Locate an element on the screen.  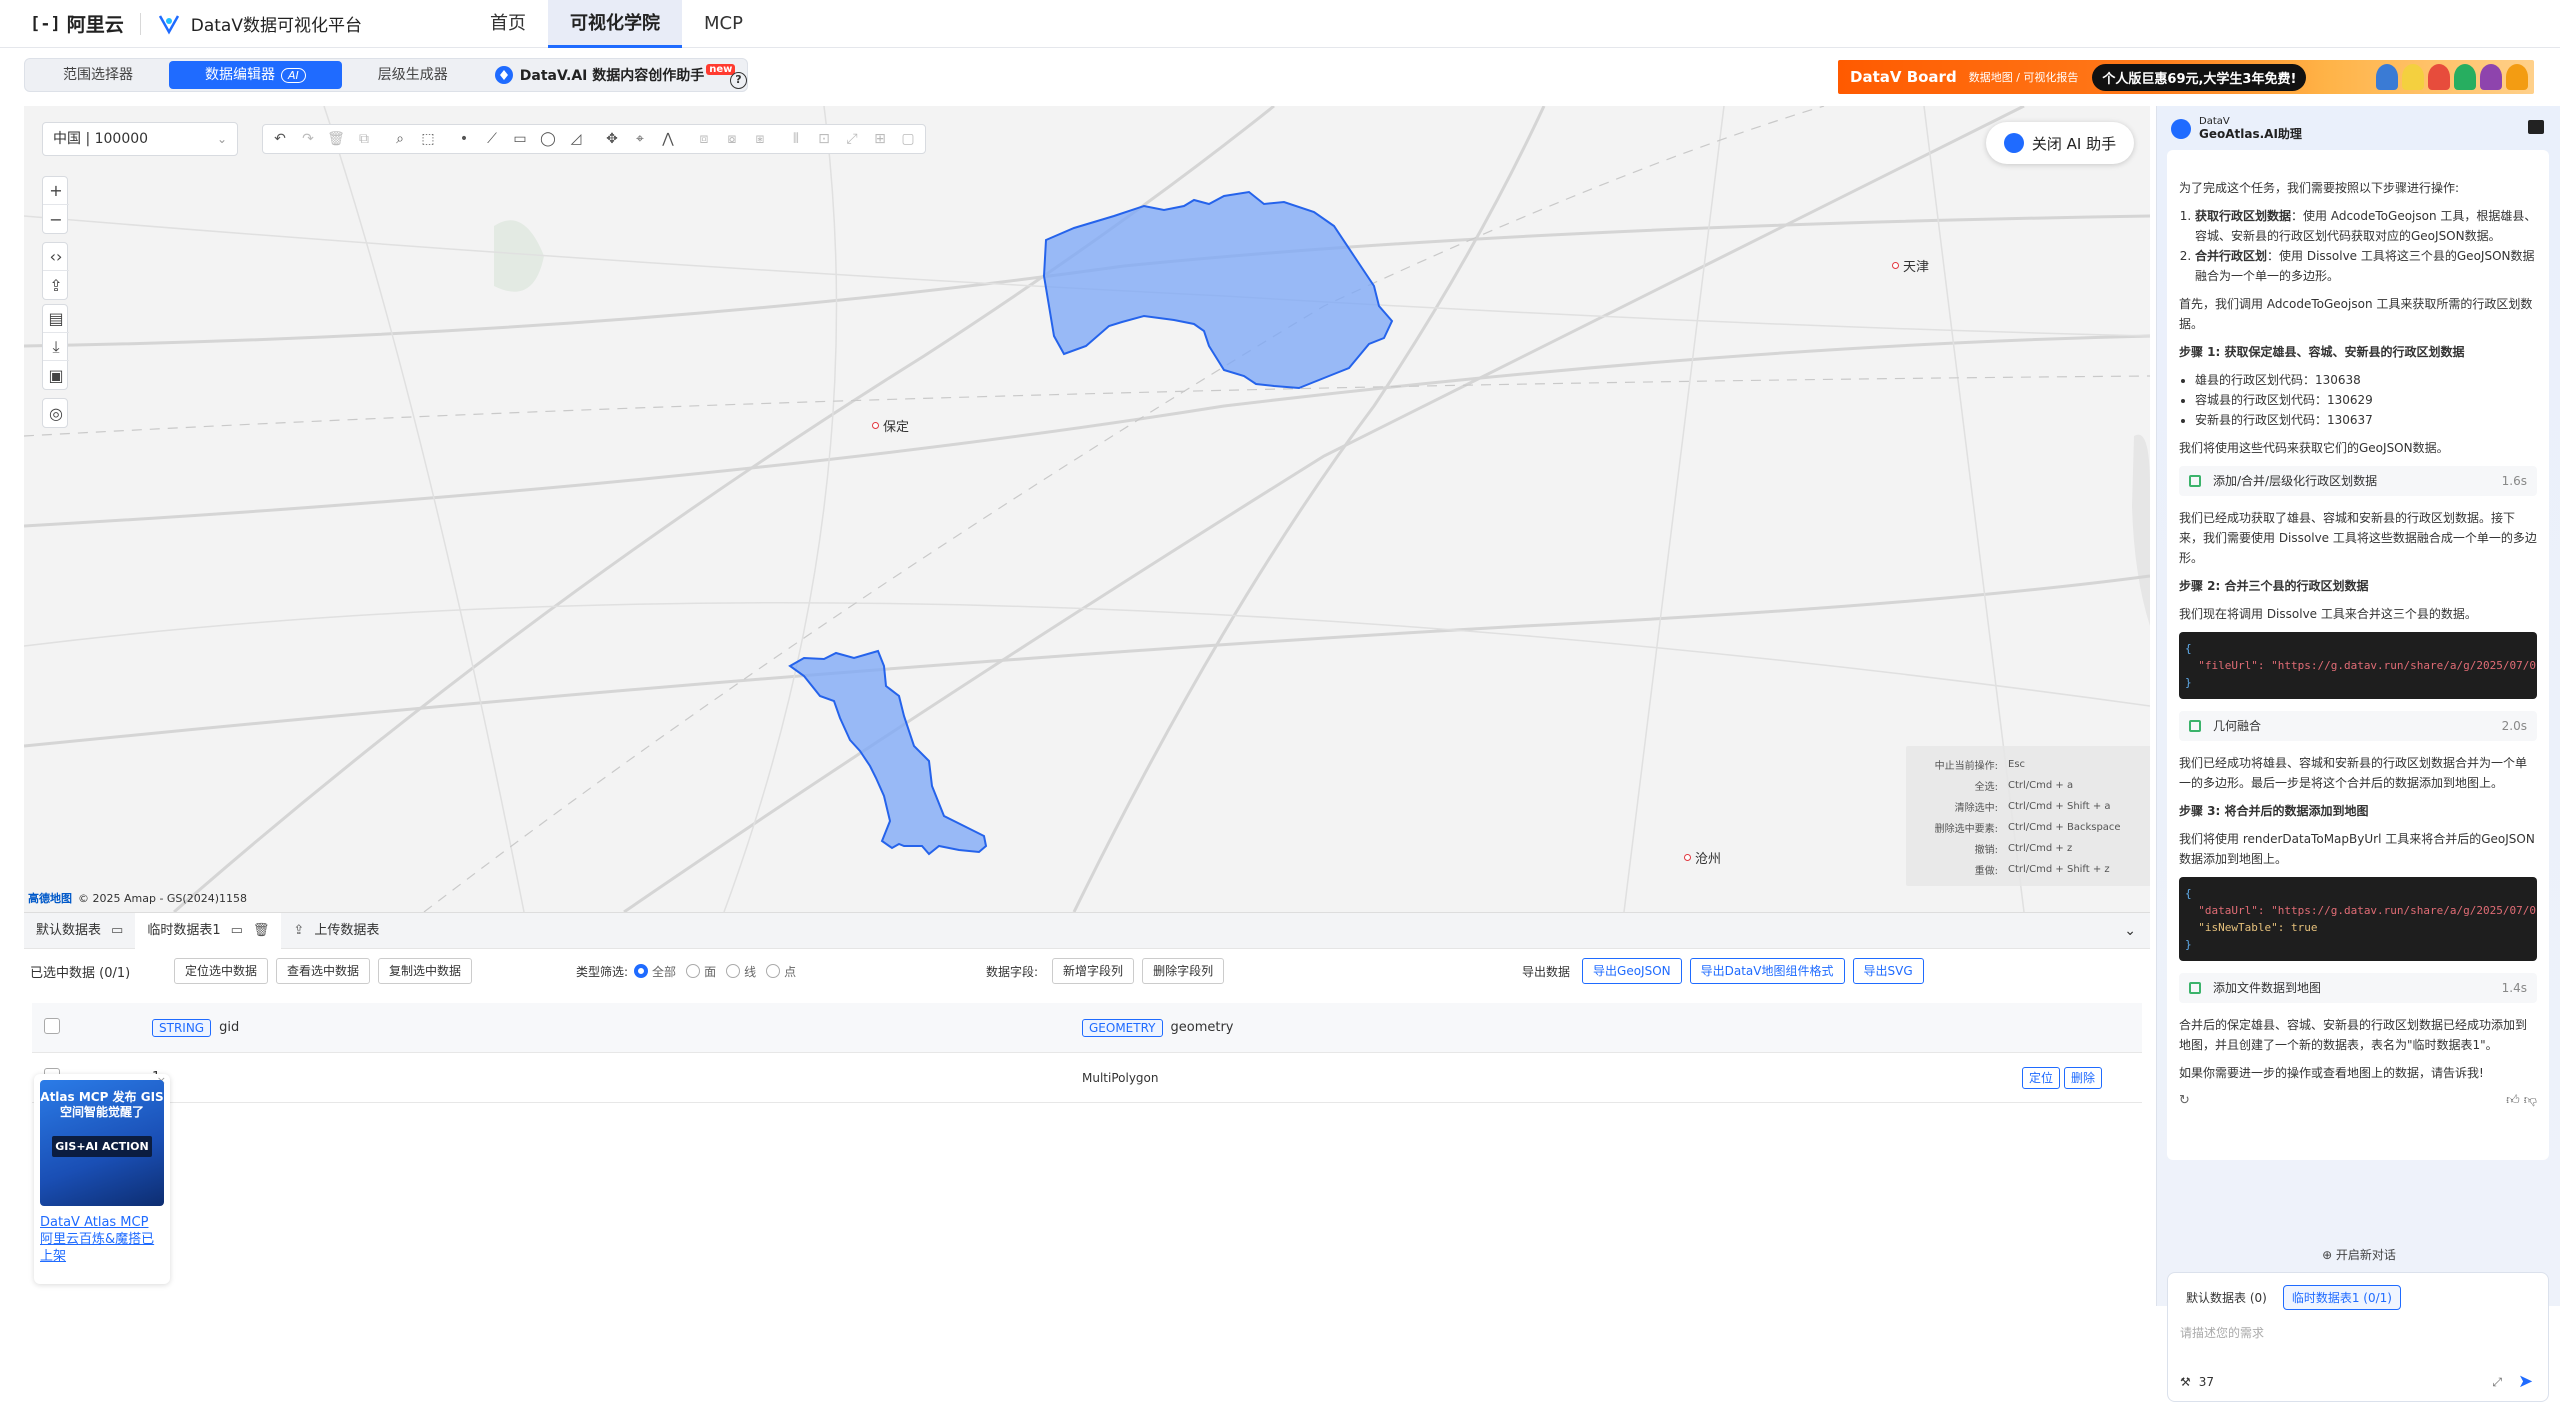
send-icon: ➤ is located at coordinates (2527, 1382).